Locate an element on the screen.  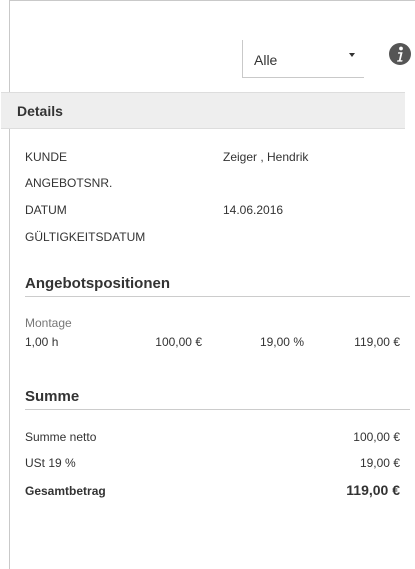
tax-value: 19,00 € is located at coordinates (379, 463).